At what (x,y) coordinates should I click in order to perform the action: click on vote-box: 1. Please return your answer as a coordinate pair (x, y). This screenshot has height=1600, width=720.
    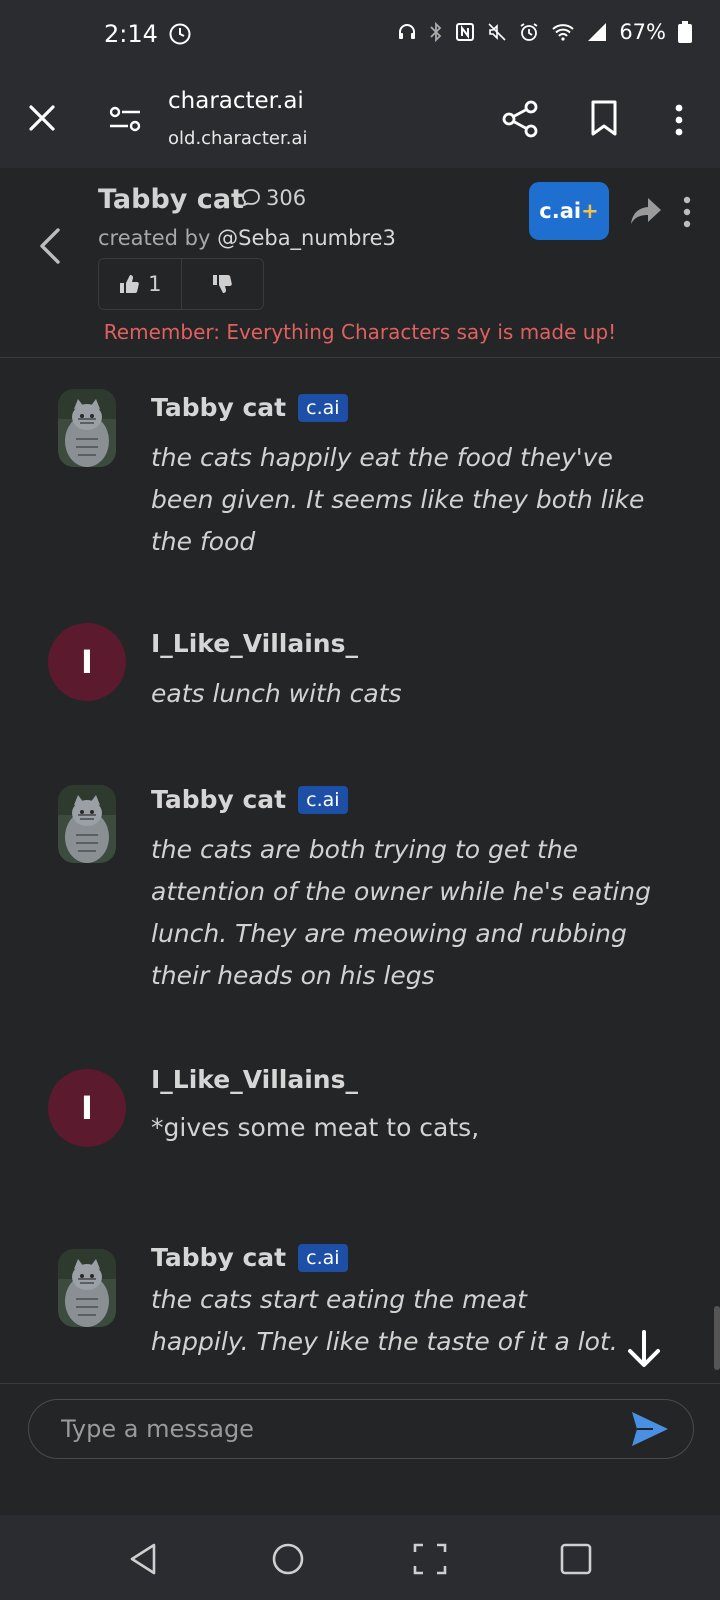
    Looking at the image, I should click on (181, 284).